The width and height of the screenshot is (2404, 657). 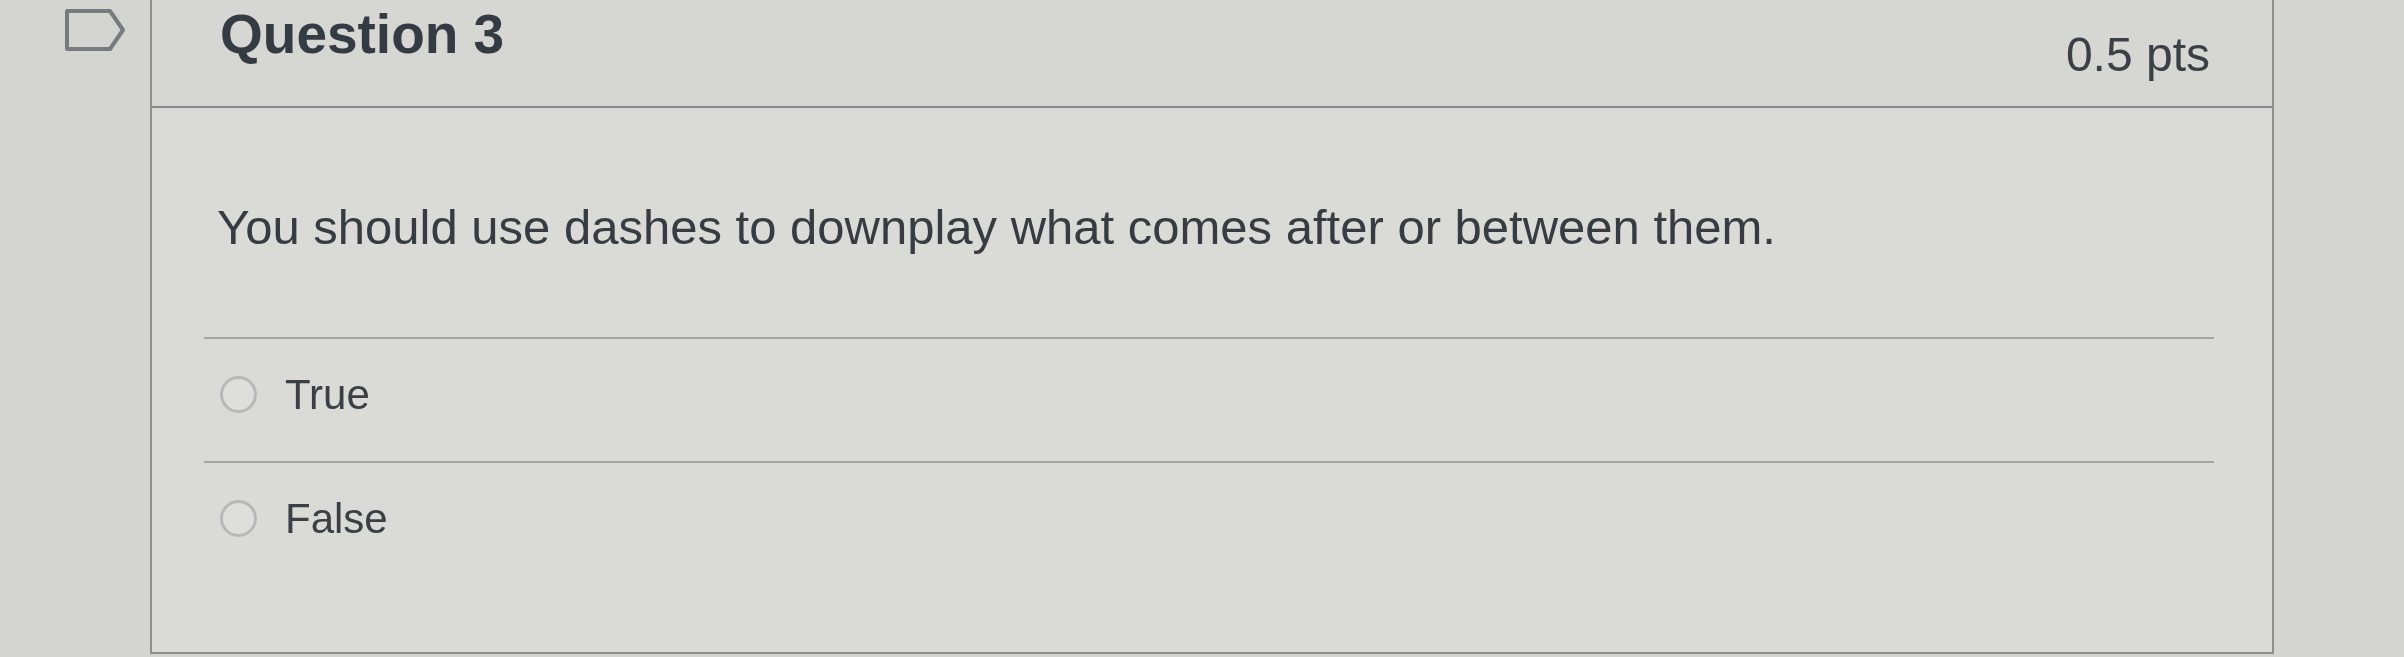 What do you see at coordinates (997, 227) in the screenshot?
I see `question-text: You should use dashes to downplay what comes after or between them.` at bounding box center [997, 227].